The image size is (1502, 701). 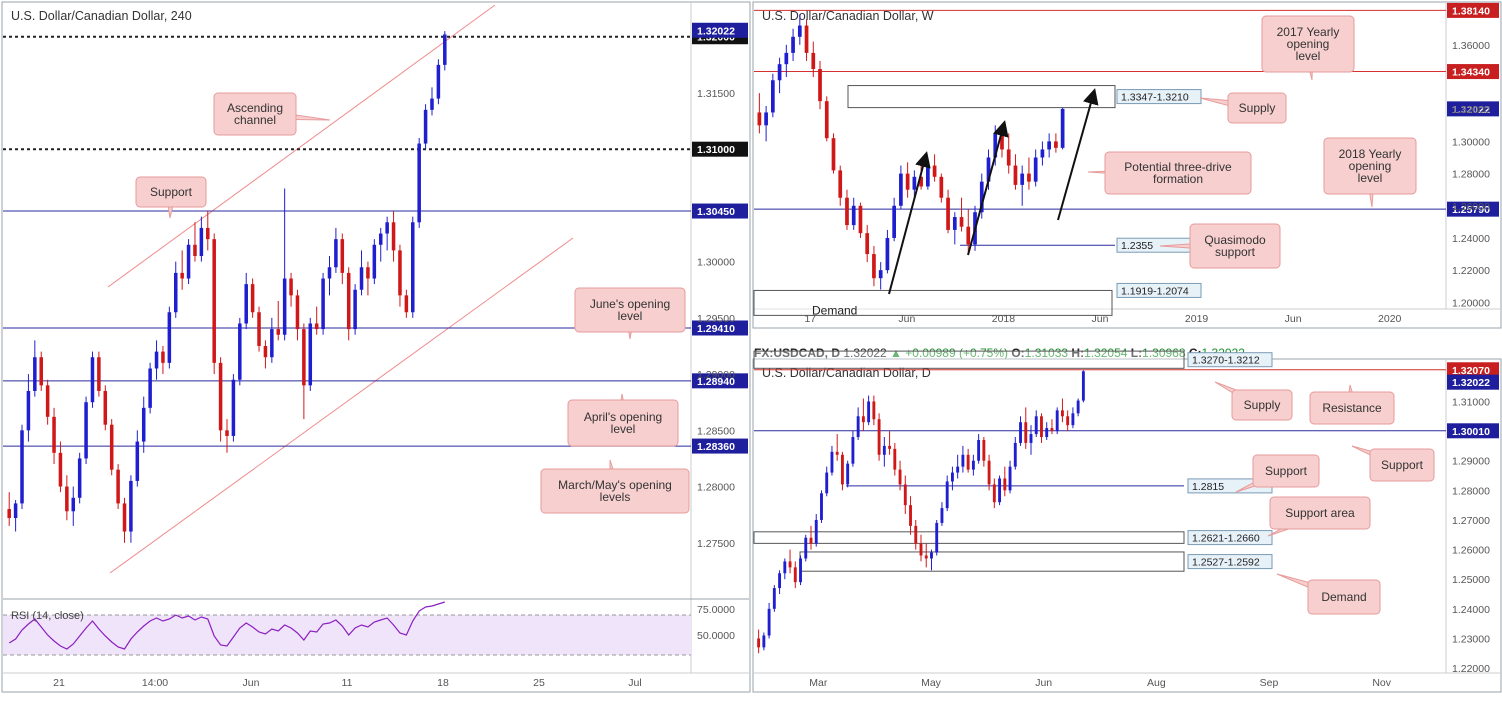 What do you see at coordinates (1471, 551) in the screenshot?
I see `daily-y-tick: 1.26000` at bounding box center [1471, 551].